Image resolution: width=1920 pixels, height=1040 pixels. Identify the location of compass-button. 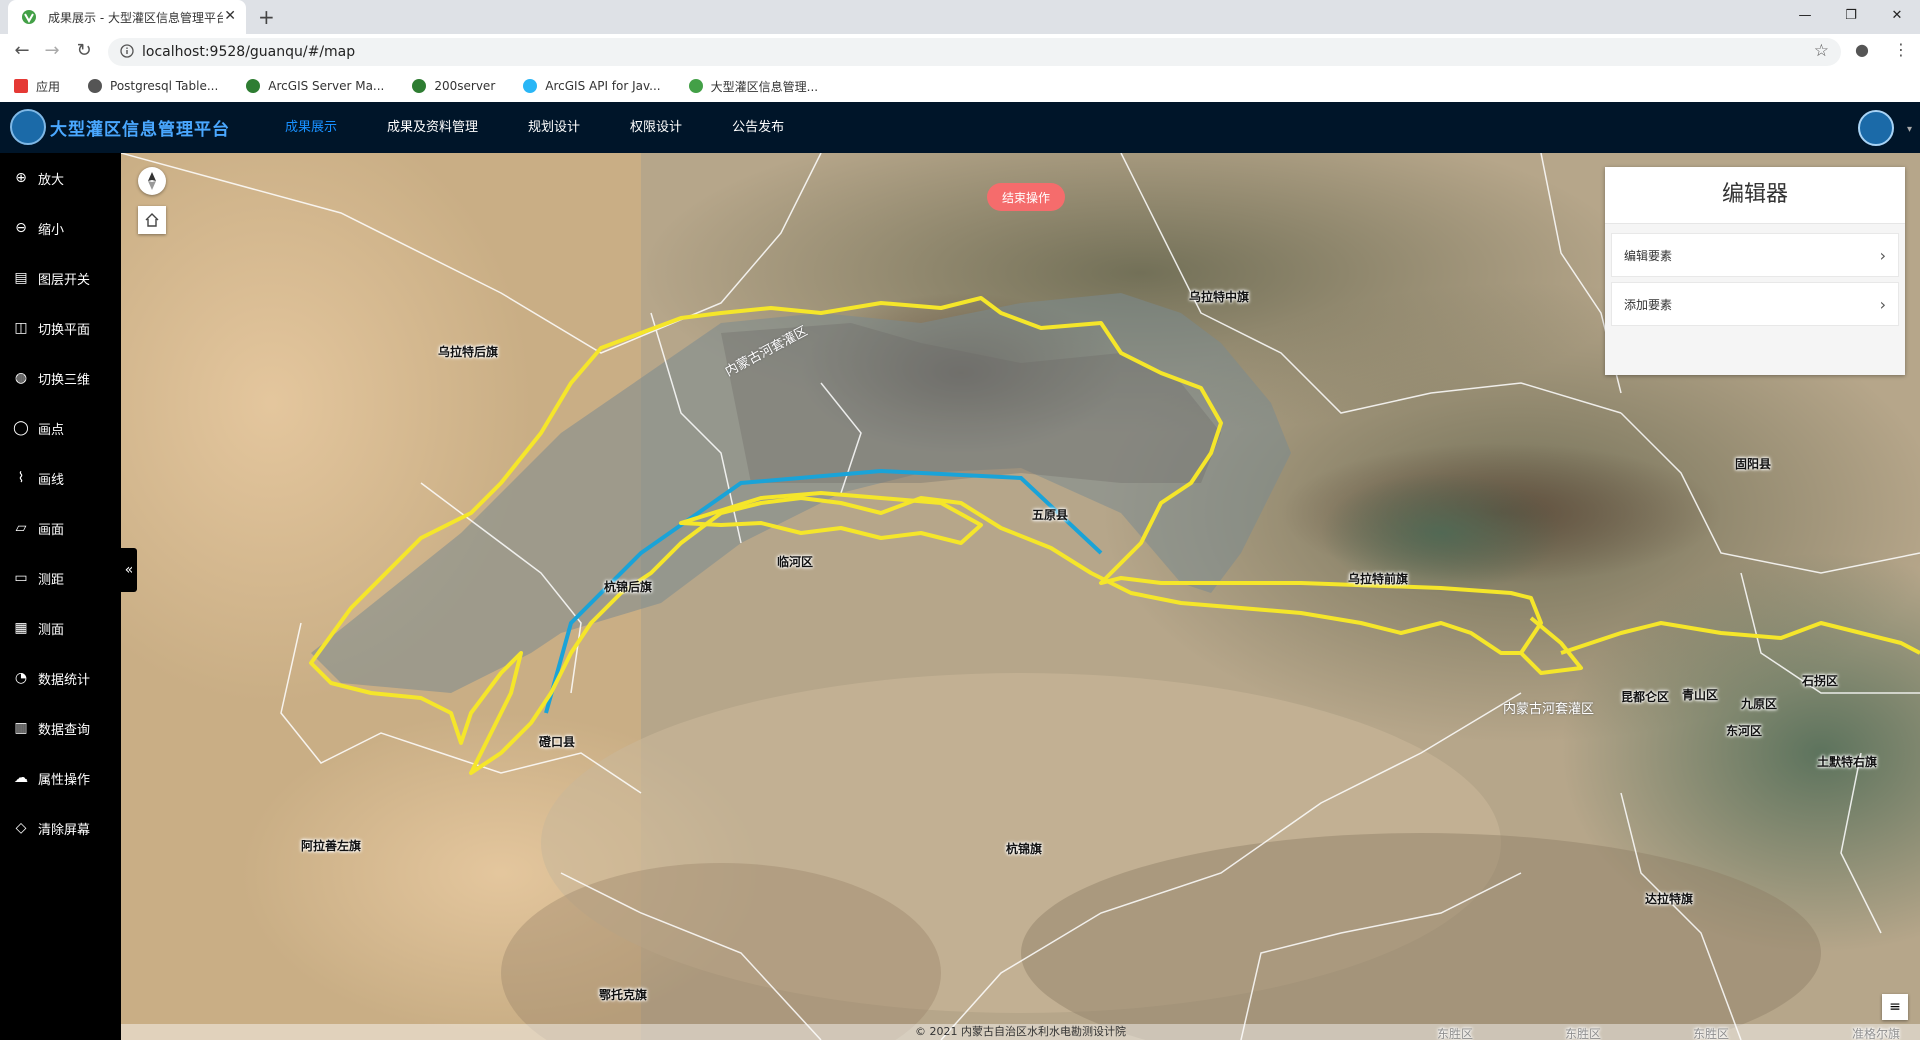
(152, 181).